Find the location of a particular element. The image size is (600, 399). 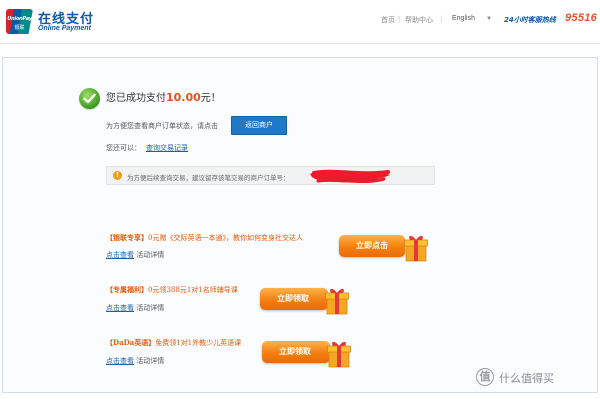

success-check-icon is located at coordinates (89, 98).